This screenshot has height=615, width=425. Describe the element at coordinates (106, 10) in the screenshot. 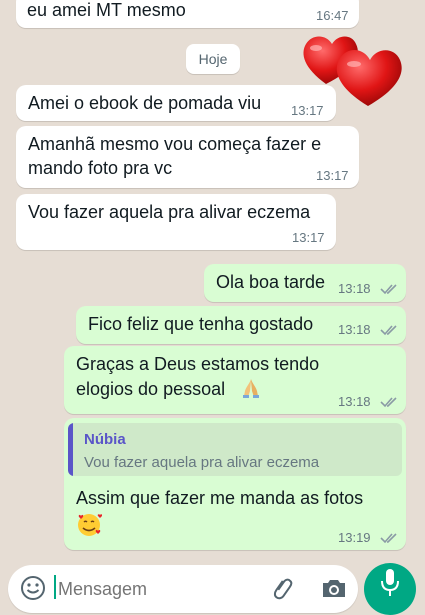

I see `message-text: eu amei MT mesmo` at that location.